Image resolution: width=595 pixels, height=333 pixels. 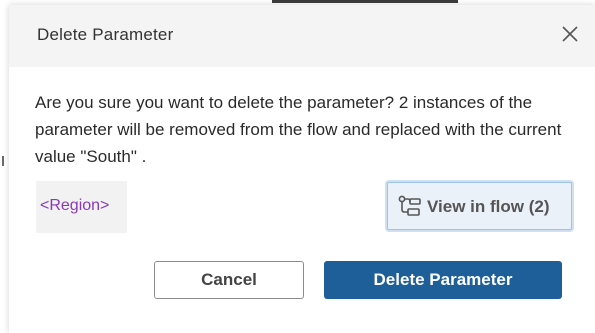 What do you see at coordinates (409, 205) in the screenshot?
I see `flow-icon` at bounding box center [409, 205].